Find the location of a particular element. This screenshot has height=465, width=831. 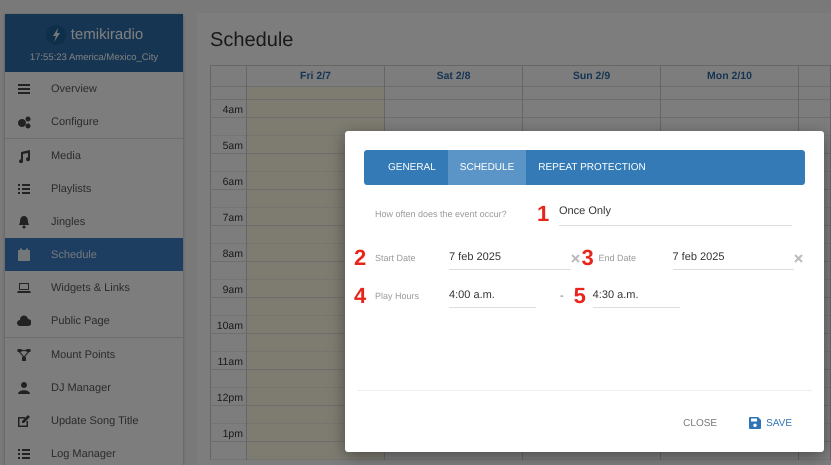

edit-icon is located at coordinates (24, 421).